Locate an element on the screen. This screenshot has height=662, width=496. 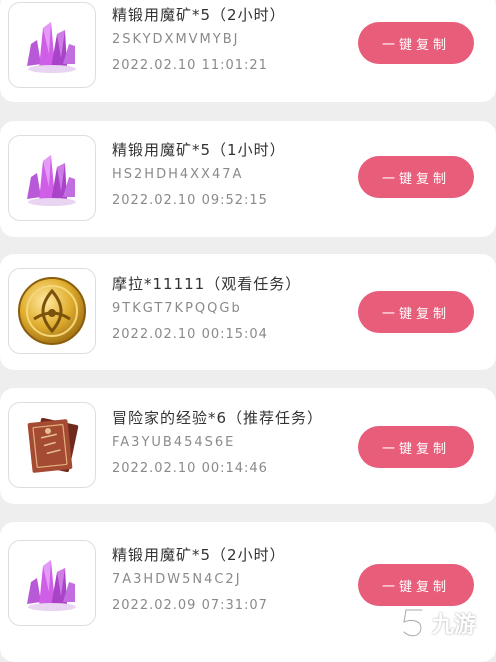
item-date: 2022.02.10 00:15:04 is located at coordinates (190, 334).